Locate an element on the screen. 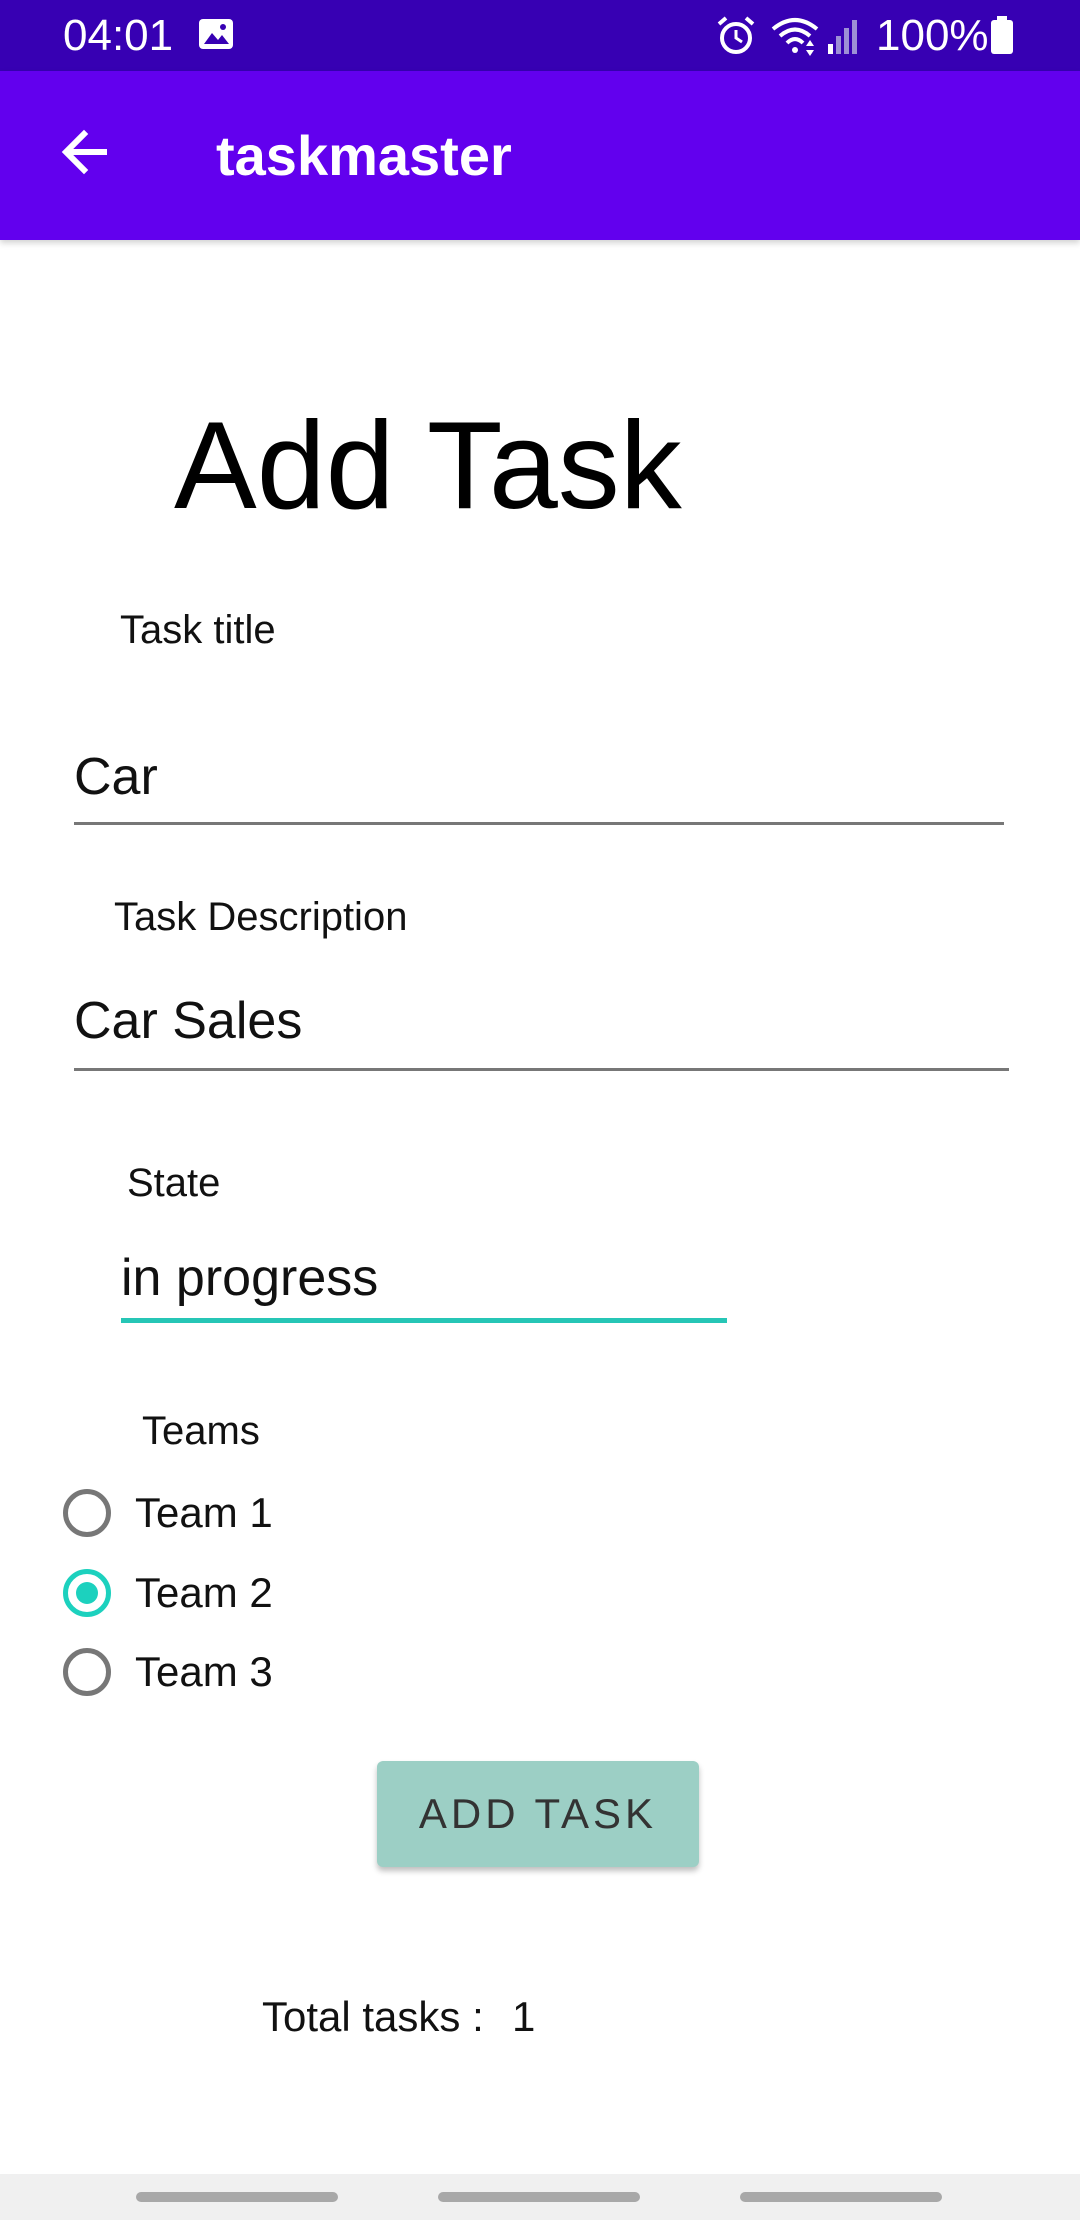  app-title: taskmaster is located at coordinates (364, 155).